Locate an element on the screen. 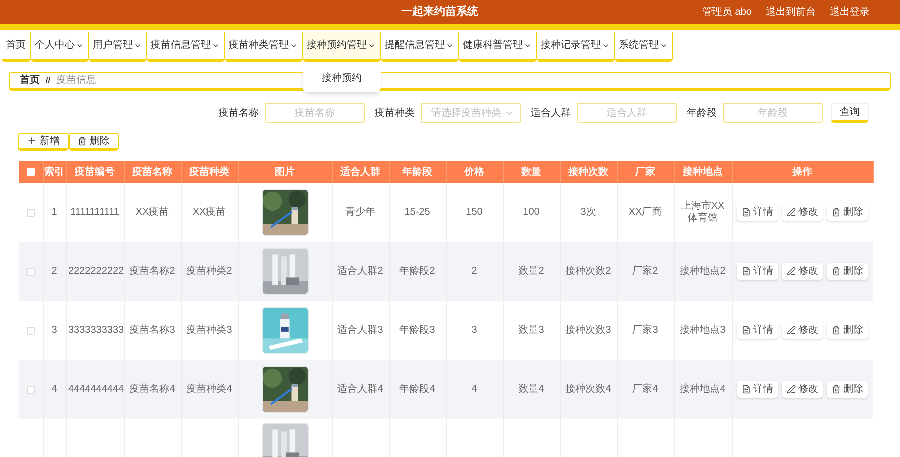  nav-menu-item: 个人中心 is located at coordinates (60, 47).